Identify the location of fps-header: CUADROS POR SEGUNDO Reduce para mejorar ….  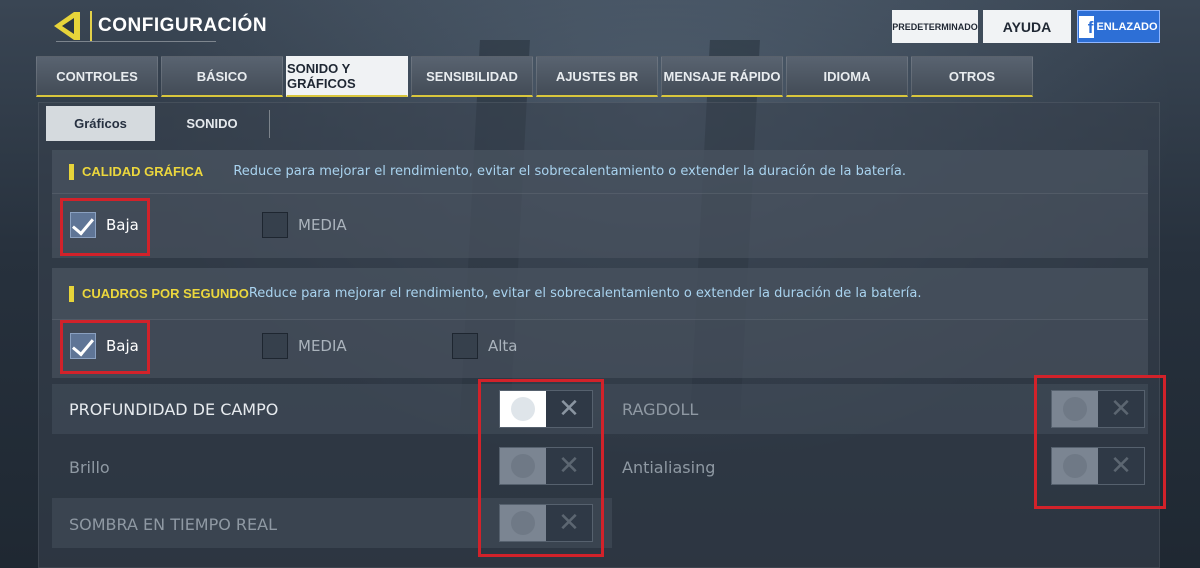
(600, 294).